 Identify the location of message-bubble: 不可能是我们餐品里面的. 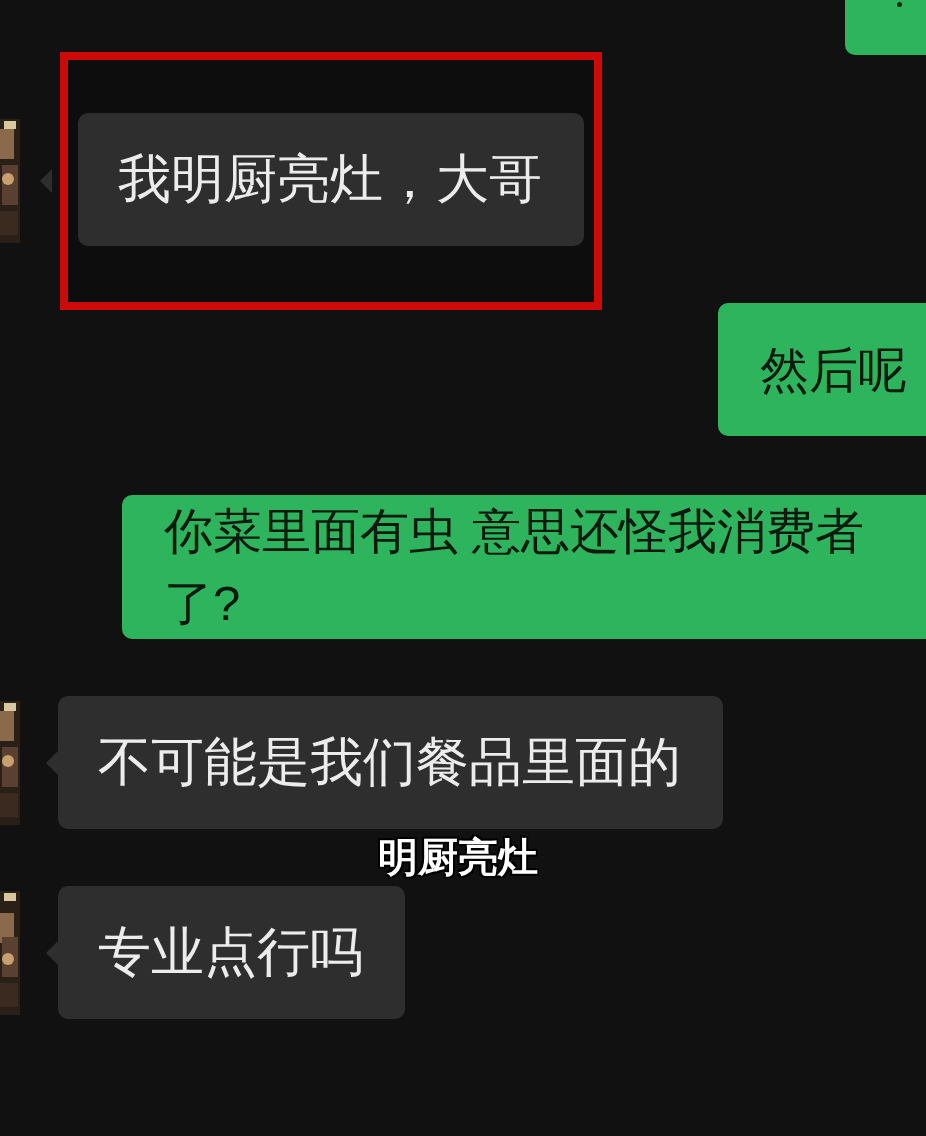
(390, 762).